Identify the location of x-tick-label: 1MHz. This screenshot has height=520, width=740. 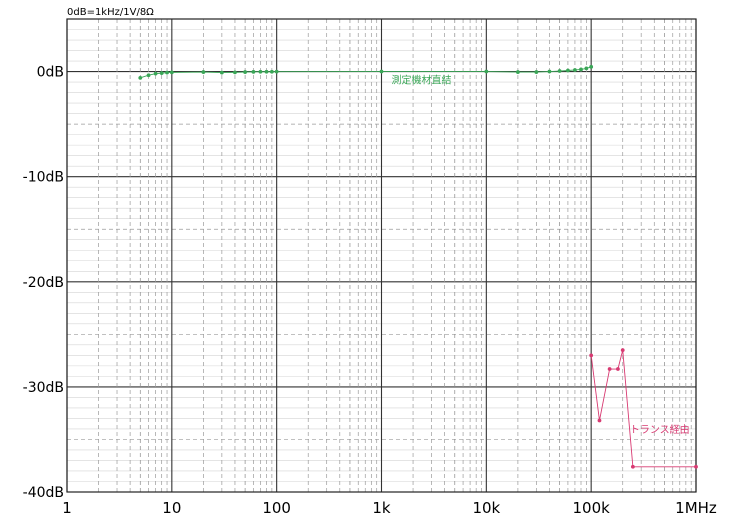
(696, 508).